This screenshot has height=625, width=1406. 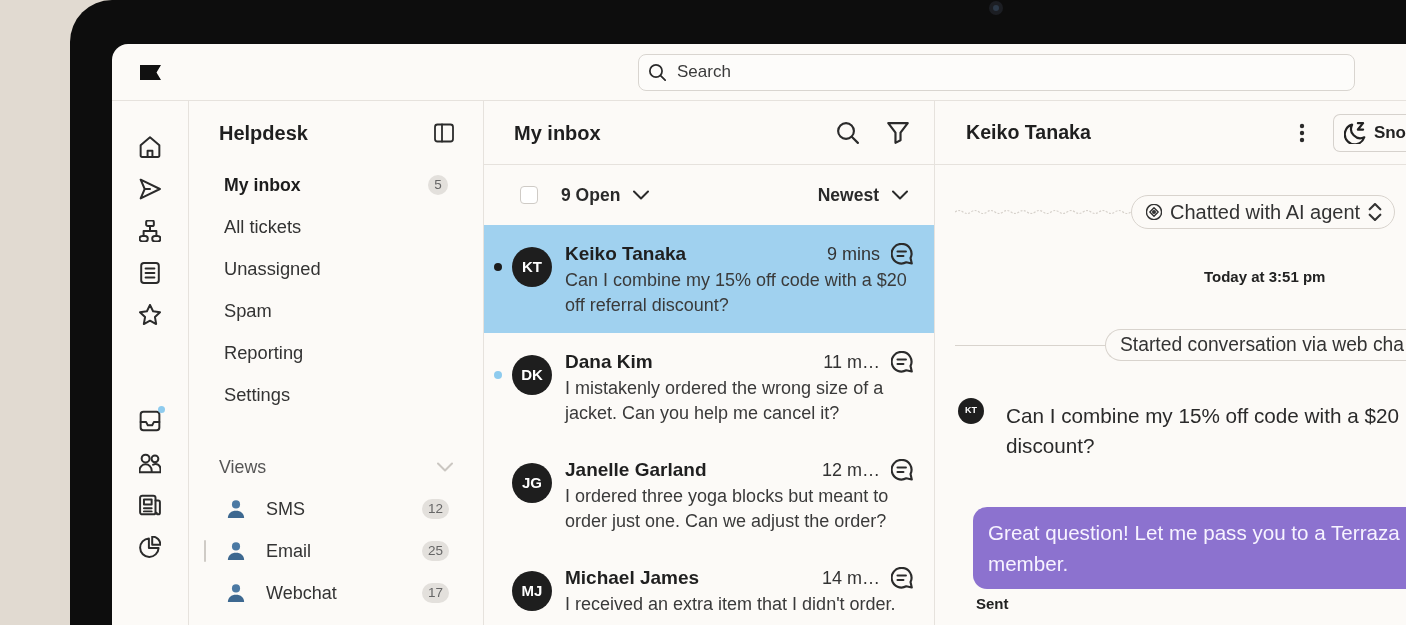 I want to click on ai-agent-pill: Chatted with AI agent, so click(x=1263, y=212).